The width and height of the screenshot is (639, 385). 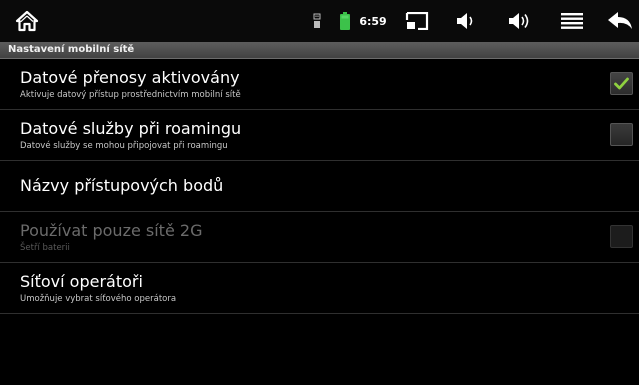 I want to click on check-mark-icon, so click(x=621, y=83).